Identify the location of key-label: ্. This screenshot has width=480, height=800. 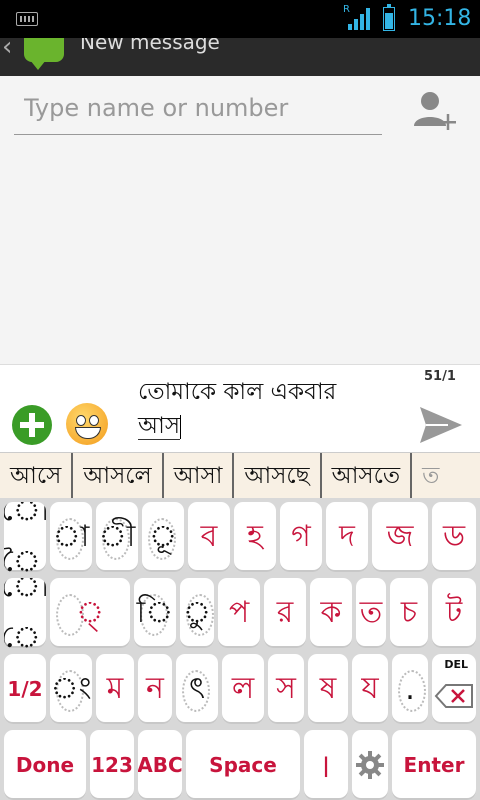
(90, 612).